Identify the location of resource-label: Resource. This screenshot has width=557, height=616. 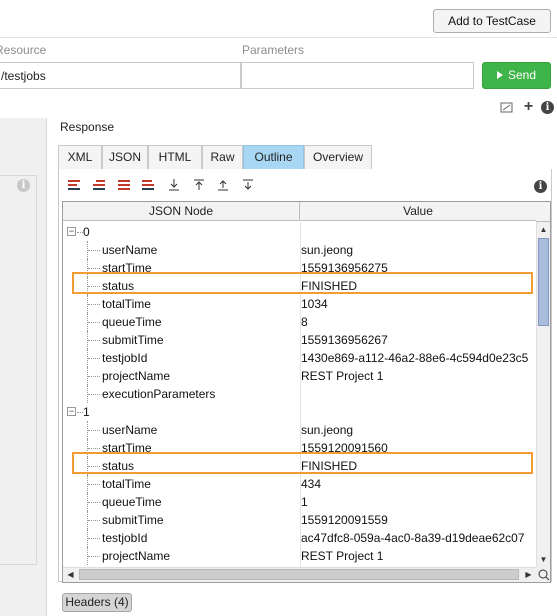
(23, 50).